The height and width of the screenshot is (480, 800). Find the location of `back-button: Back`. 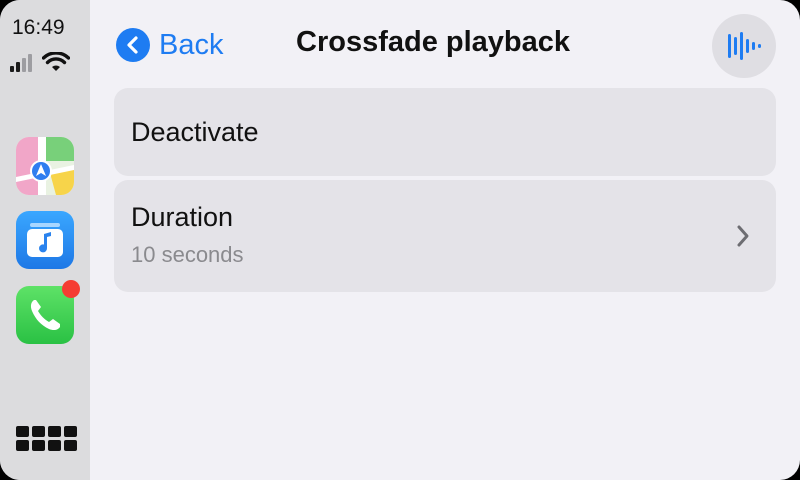

back-button: Back is located at coordinates (169, 45).